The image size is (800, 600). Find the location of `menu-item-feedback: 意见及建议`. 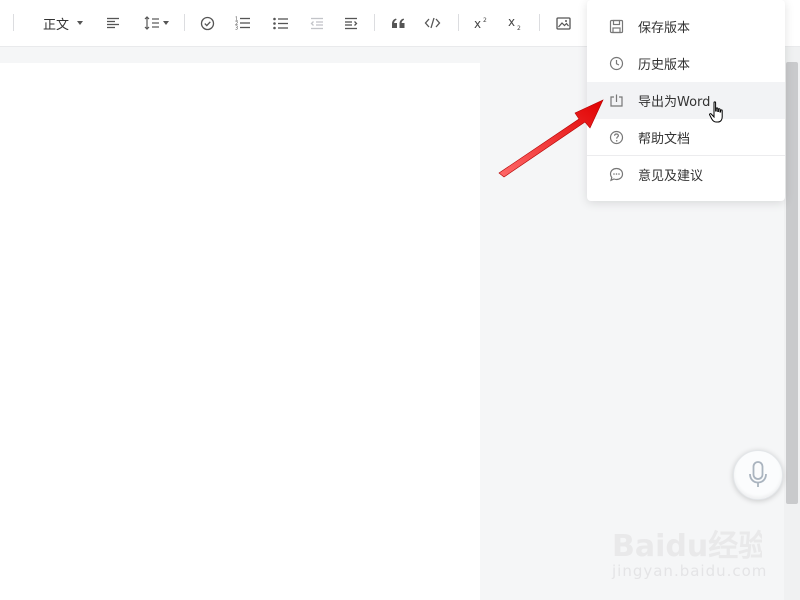

menu-item-feedback: 意见及建议 is located at coordinates (686, 174).